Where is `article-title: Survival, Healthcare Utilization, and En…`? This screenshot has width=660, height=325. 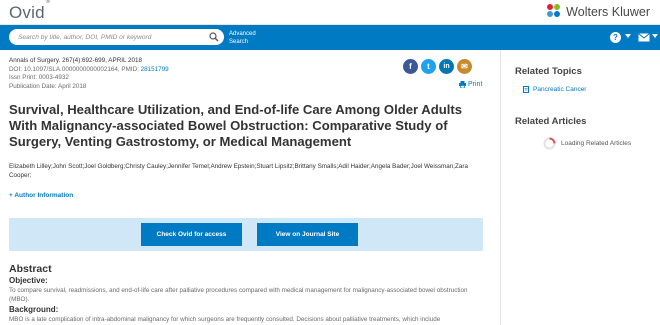
article-title: Survival, Healthcare Utilization, and En… is located at coordinates (236, 125).